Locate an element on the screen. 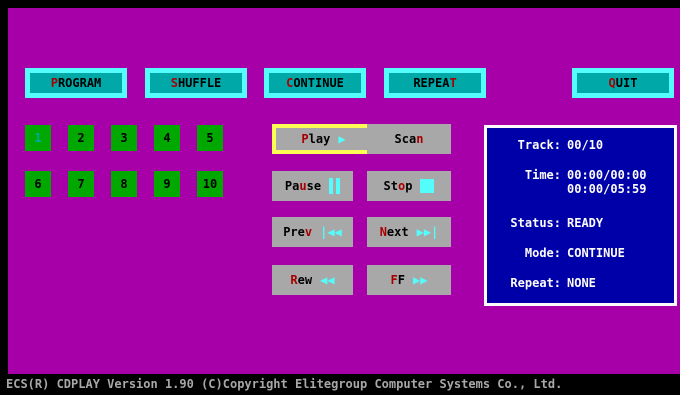 The height and width of the screenshot is (395, 680). pause-label: Pause is located at coordinates (303, 186).